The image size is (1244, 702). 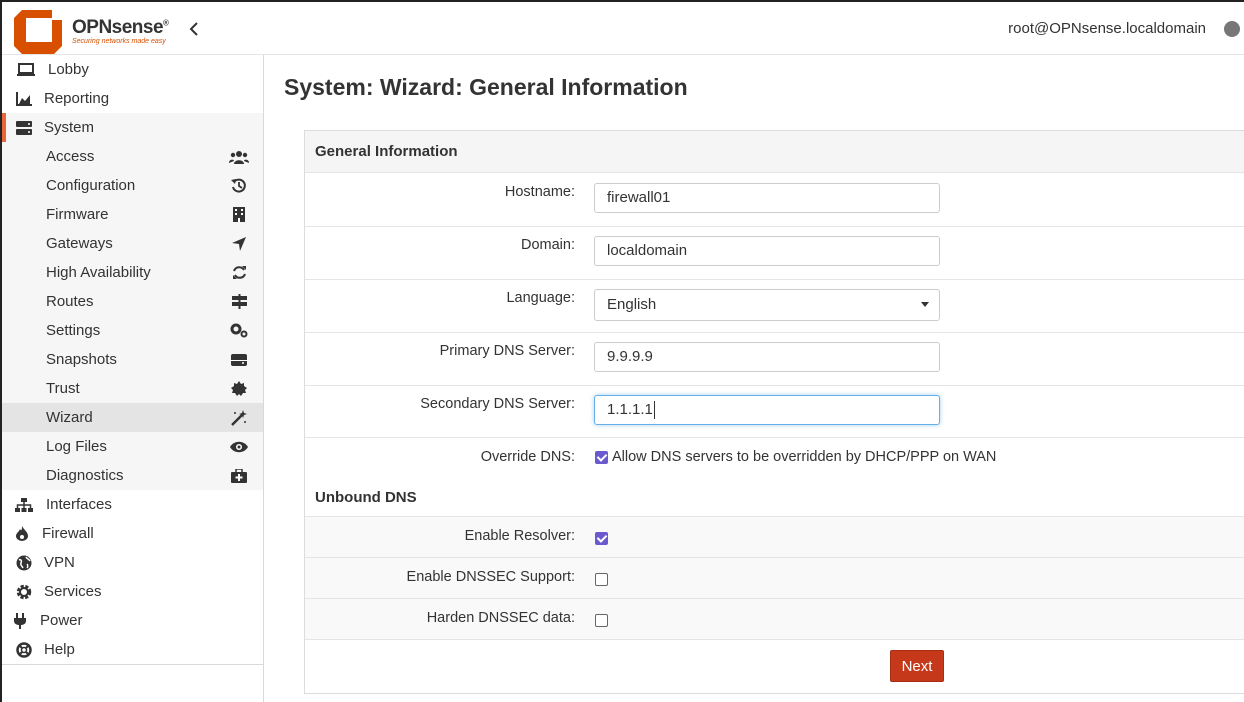 I want to click on sitemap-icon, so click(x=24, y=505).